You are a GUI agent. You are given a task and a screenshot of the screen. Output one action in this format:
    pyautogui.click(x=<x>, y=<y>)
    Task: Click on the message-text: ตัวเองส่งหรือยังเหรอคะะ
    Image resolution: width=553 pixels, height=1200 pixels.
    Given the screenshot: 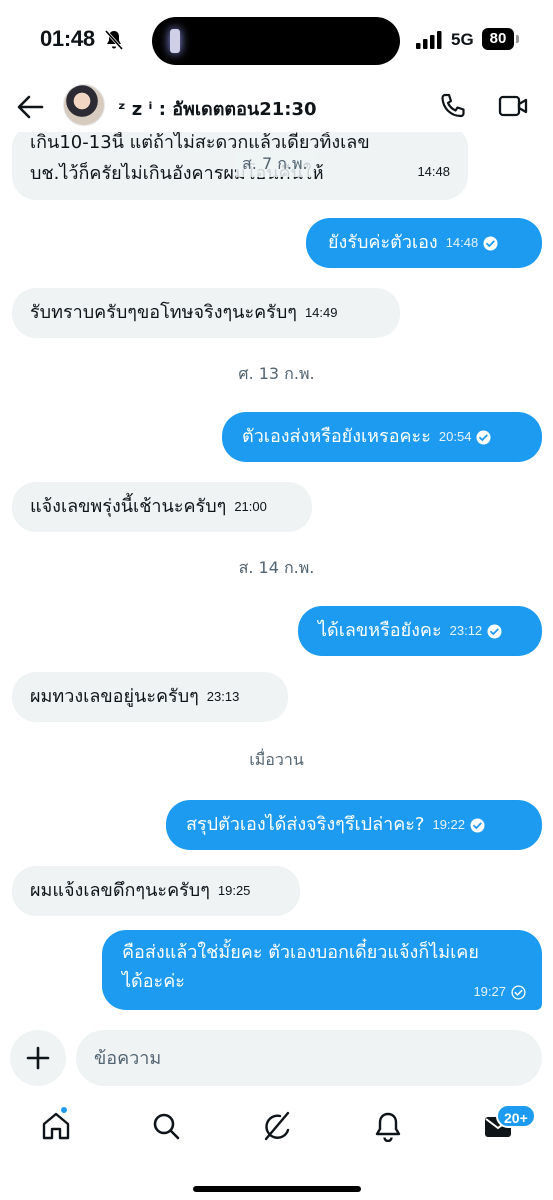 What is the action you would take?
    pyautogui.click(x=336, y=436)
    